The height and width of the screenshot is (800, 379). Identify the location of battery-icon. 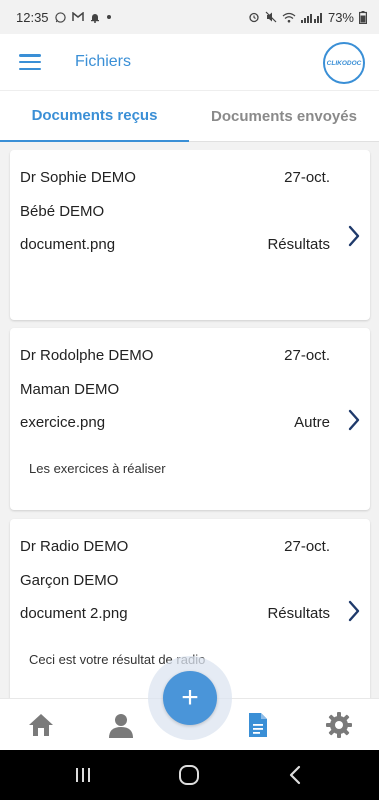
(363, 17).